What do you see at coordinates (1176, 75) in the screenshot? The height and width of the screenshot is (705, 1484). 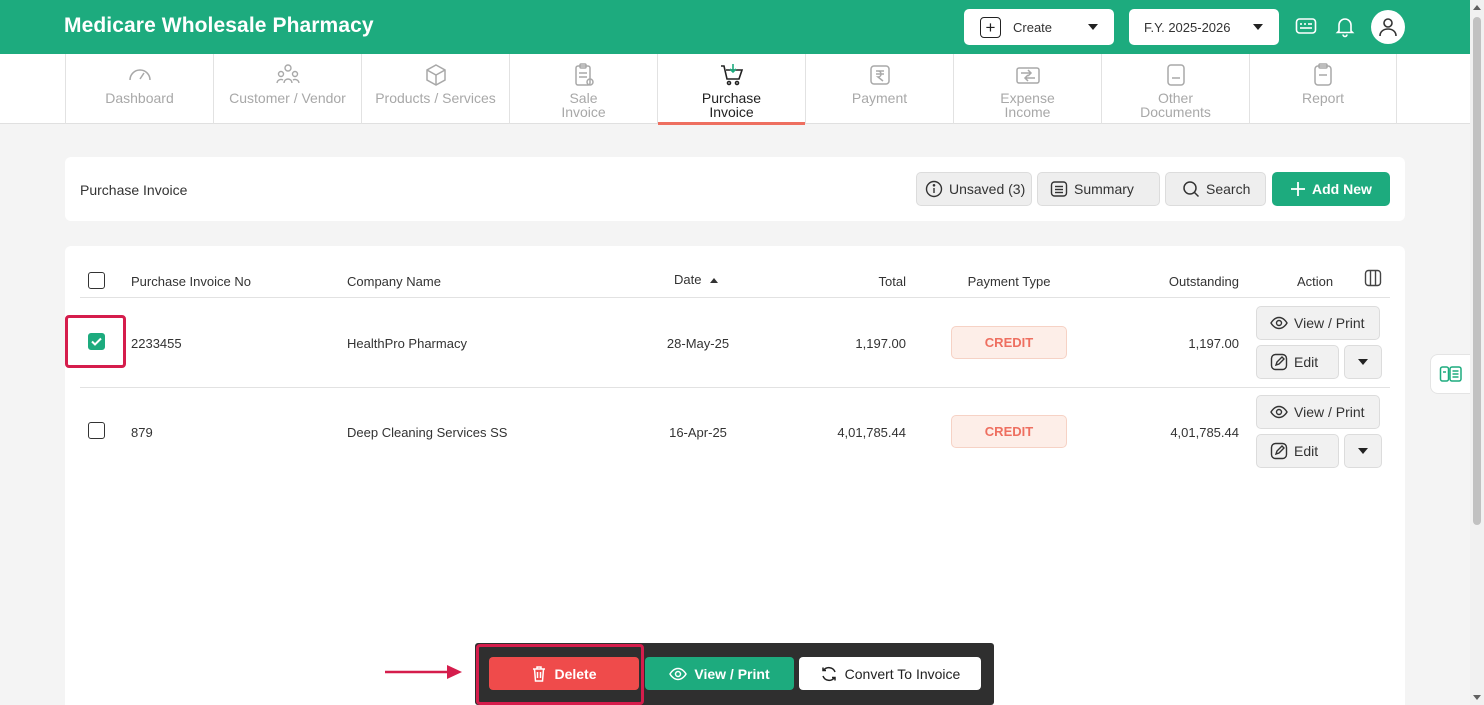 I see `document-icon` at bounding box center [1176, 75].